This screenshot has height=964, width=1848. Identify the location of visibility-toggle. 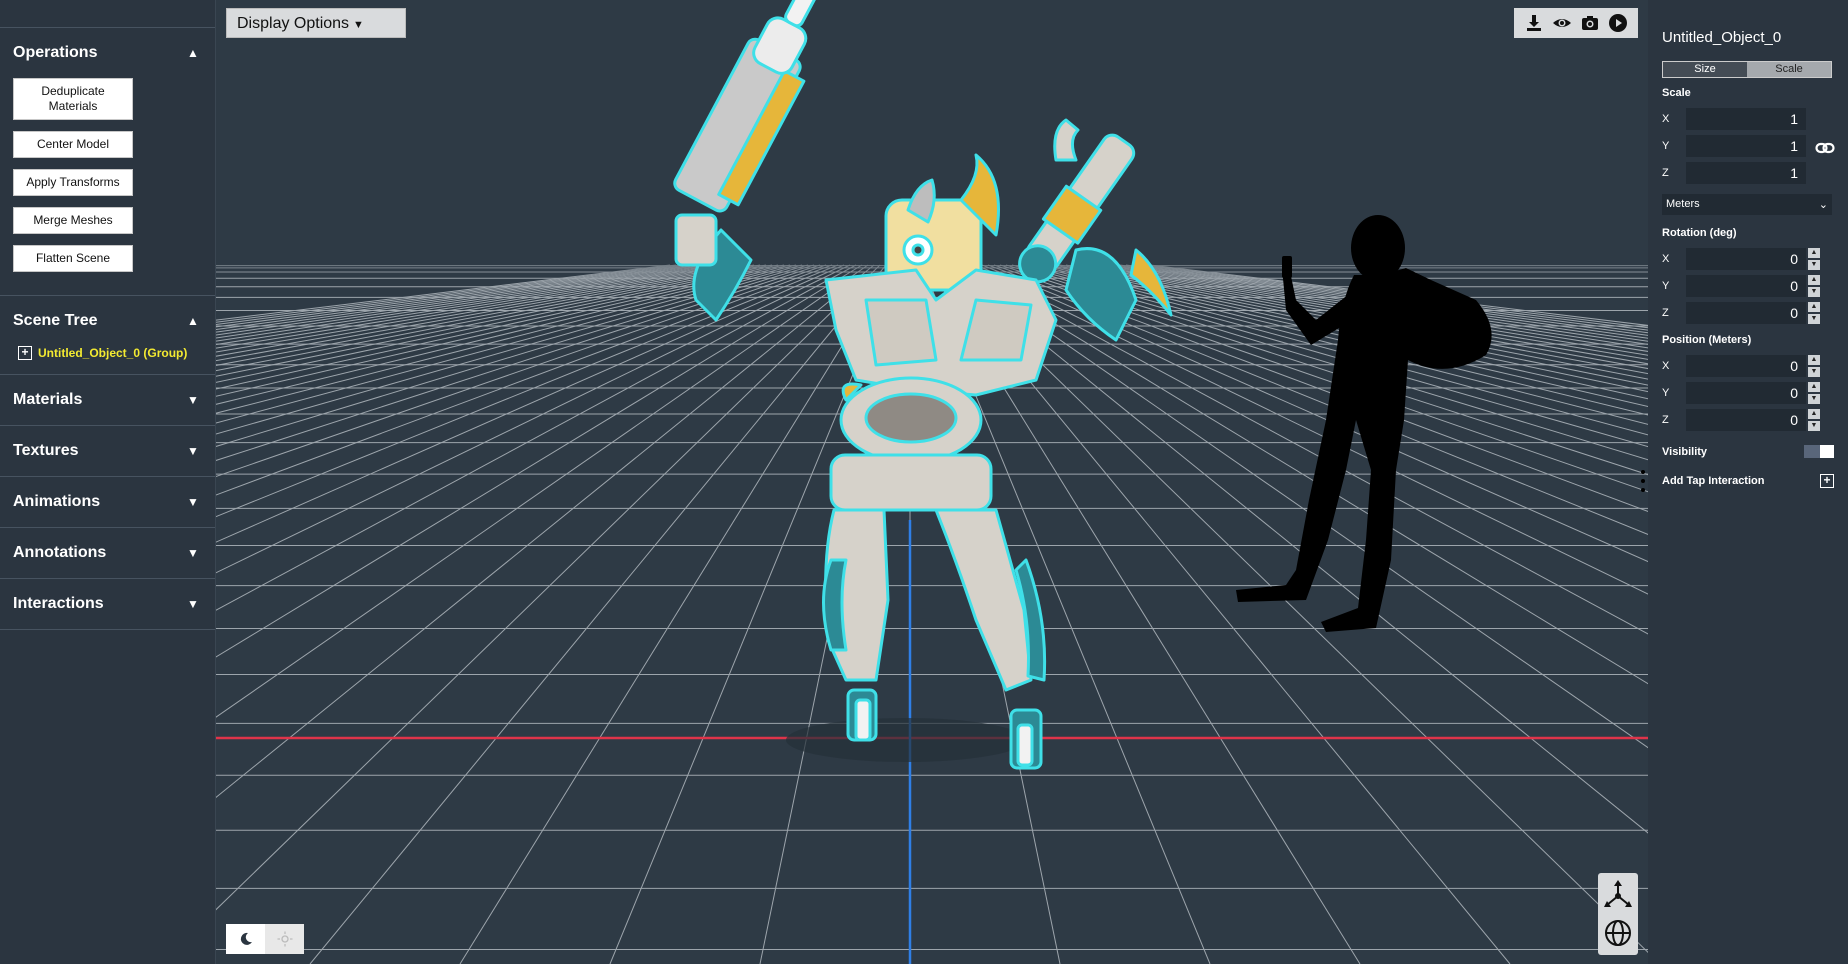
(1819, 451).